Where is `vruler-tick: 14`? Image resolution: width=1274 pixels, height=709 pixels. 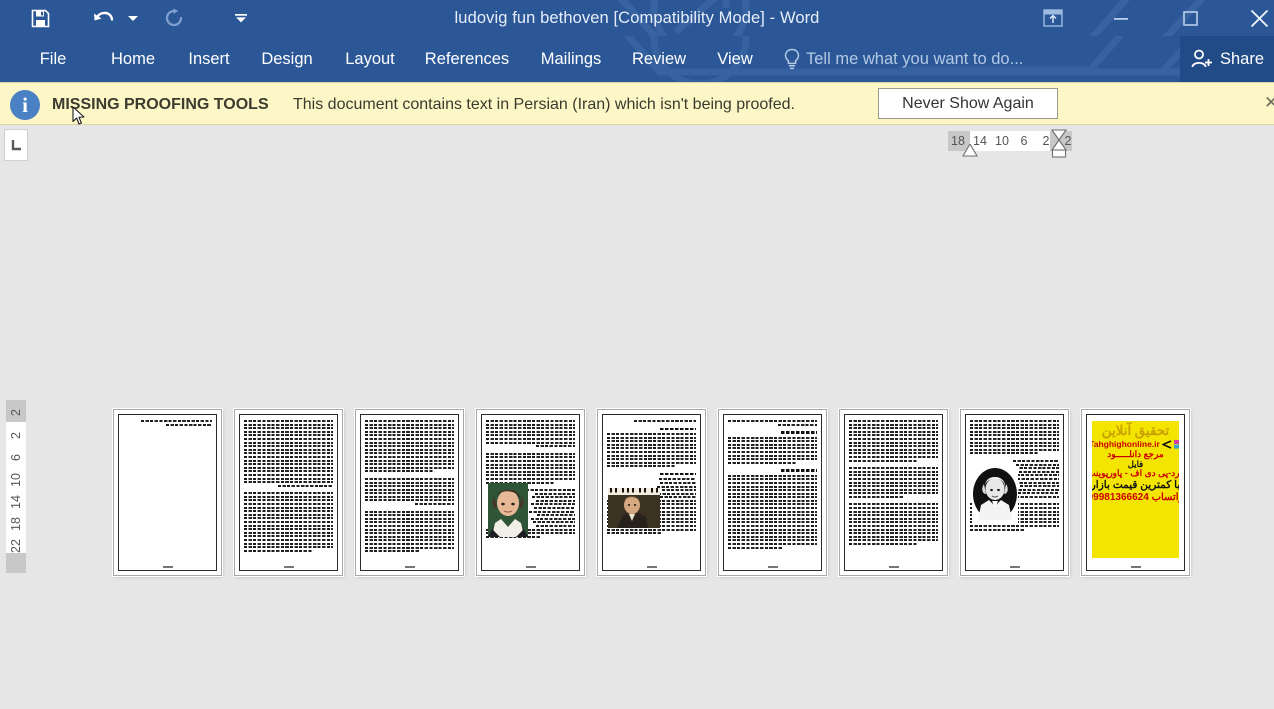
vruler-tick: 14 is located at coordinates (16, 502).